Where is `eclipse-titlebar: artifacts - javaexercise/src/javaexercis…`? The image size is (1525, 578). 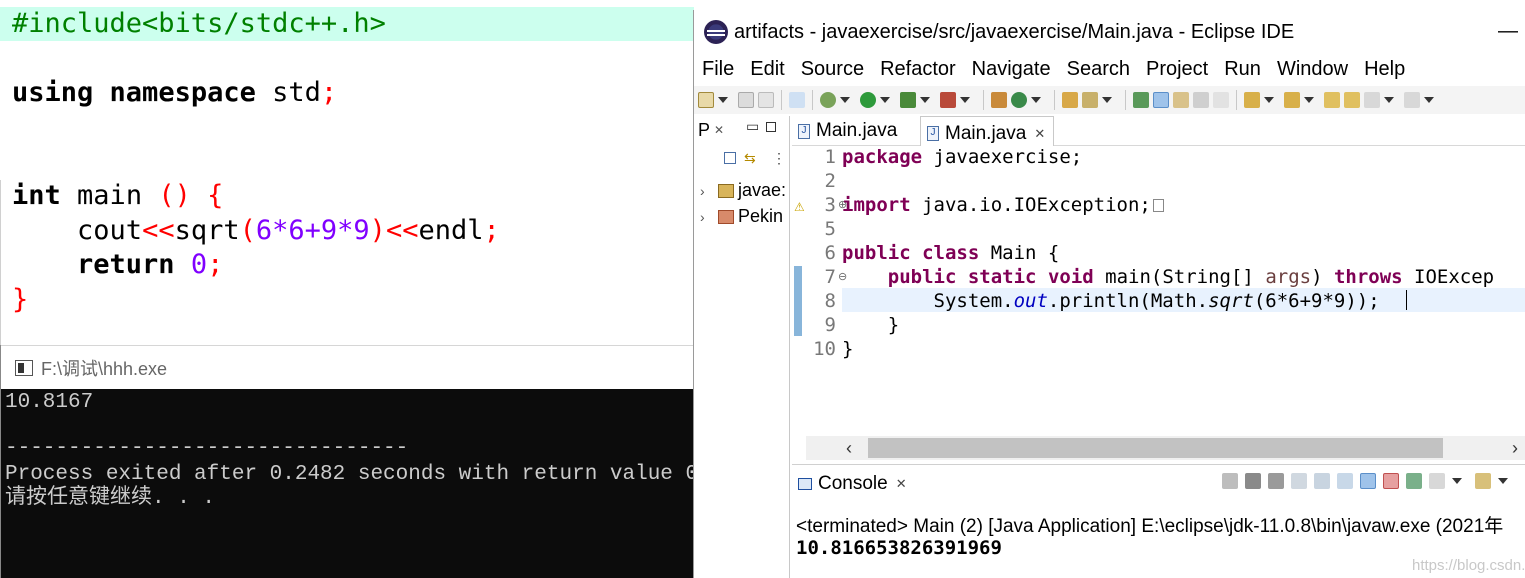 eclipse-titlebar: artifacts - javaexercise/src/javaexercis… is located at coordinates (1109, 32).